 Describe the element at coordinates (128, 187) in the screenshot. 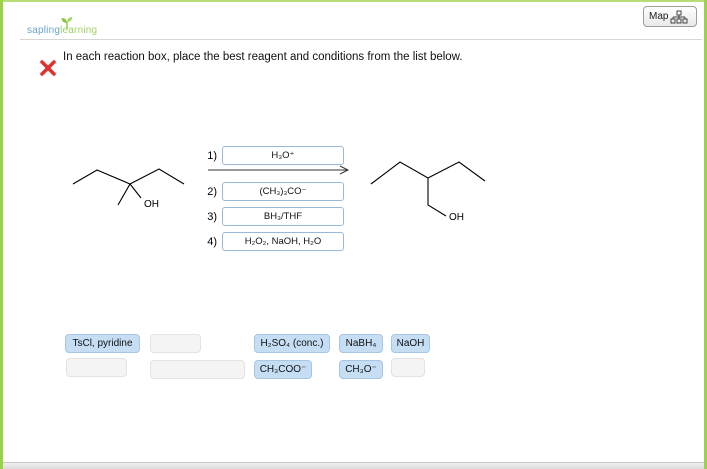

I see `reactant-structure` at that location.